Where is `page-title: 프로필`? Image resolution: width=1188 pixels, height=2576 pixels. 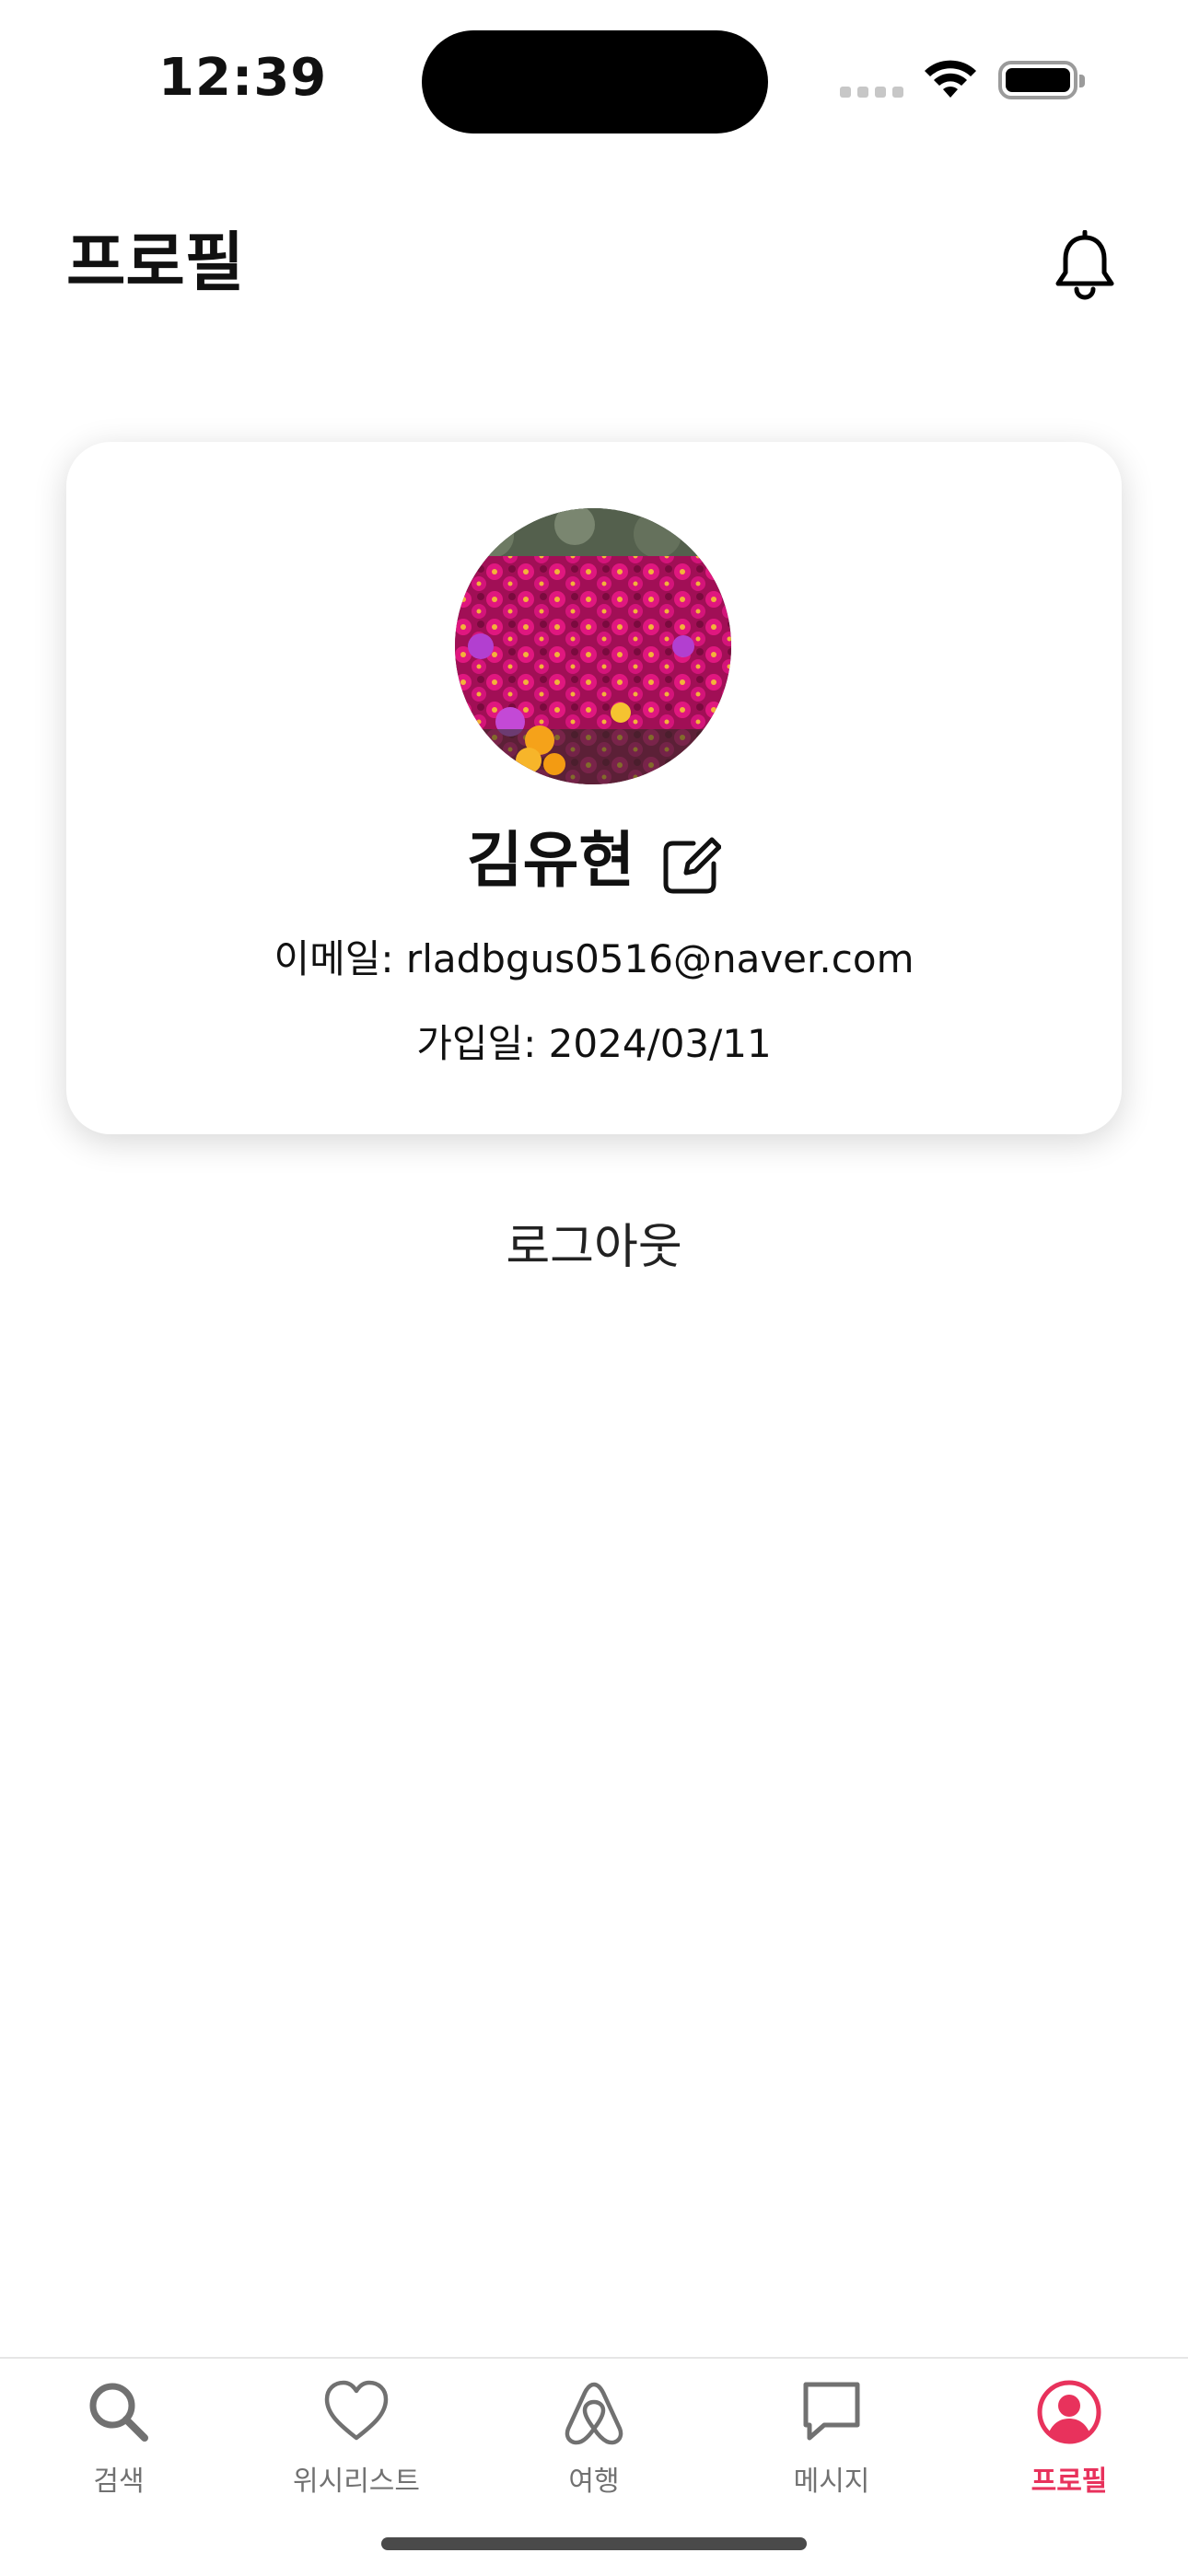
page-title: 프로필 is located at coordinates (155, 262).